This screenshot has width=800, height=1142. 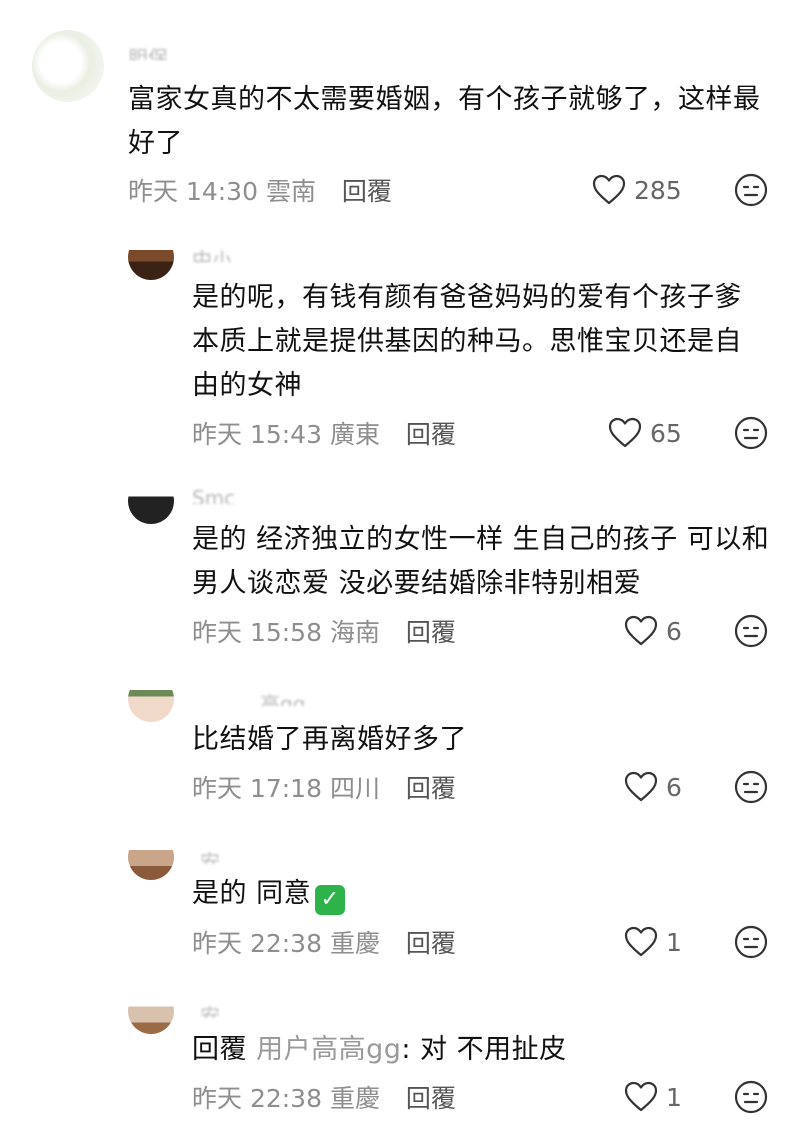 I want to click on timestamp: 昨天 22:38, so click(x=257, y=1098).